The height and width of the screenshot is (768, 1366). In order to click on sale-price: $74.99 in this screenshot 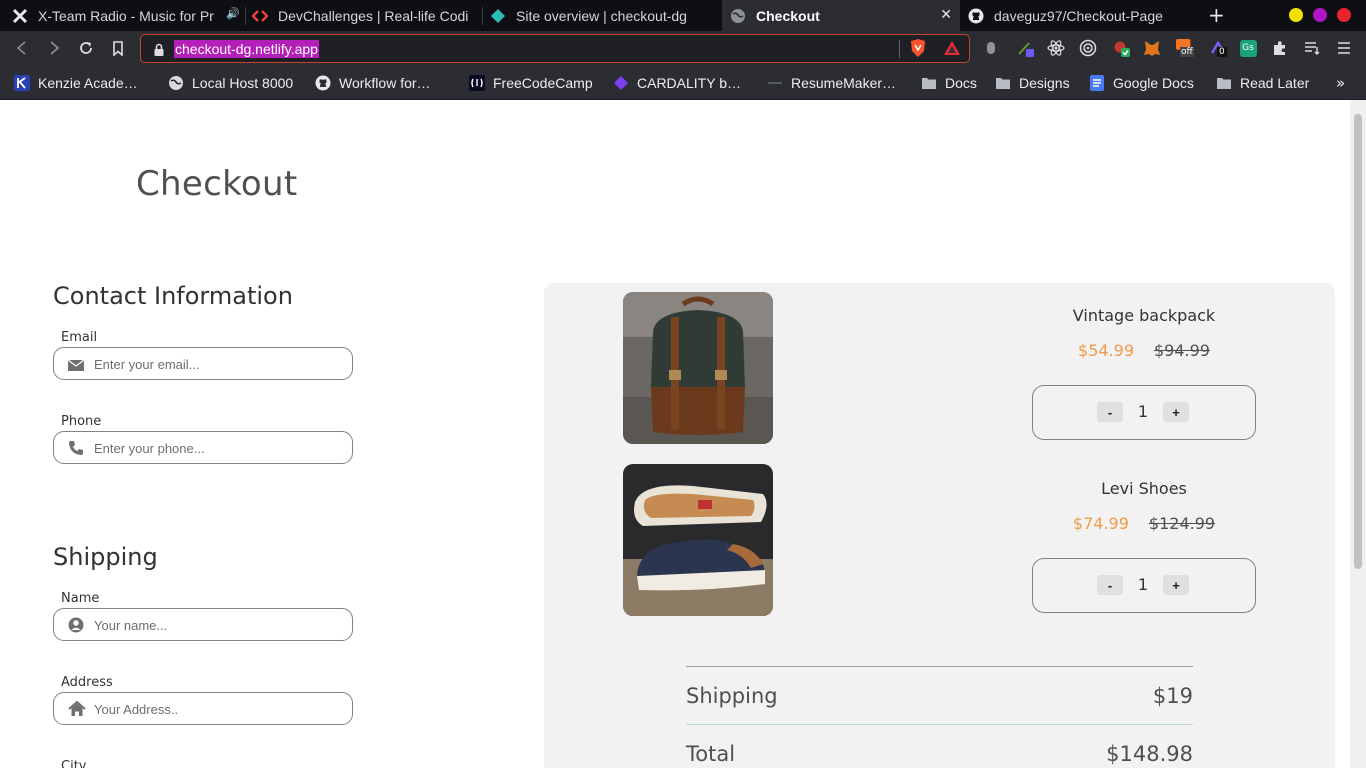, I will do `click(1100, 523)`.